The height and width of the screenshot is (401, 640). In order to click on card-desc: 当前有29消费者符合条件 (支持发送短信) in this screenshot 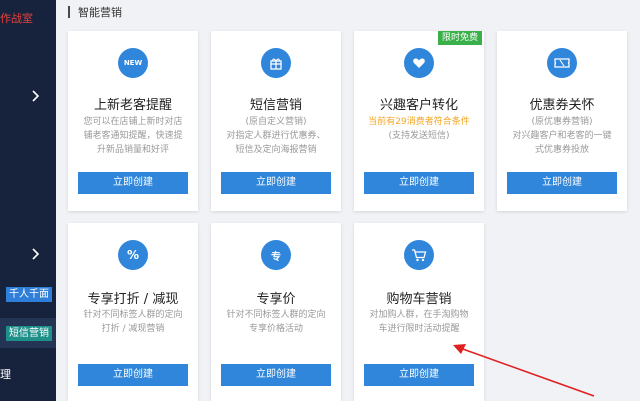, I will do `click(419, 129)`.